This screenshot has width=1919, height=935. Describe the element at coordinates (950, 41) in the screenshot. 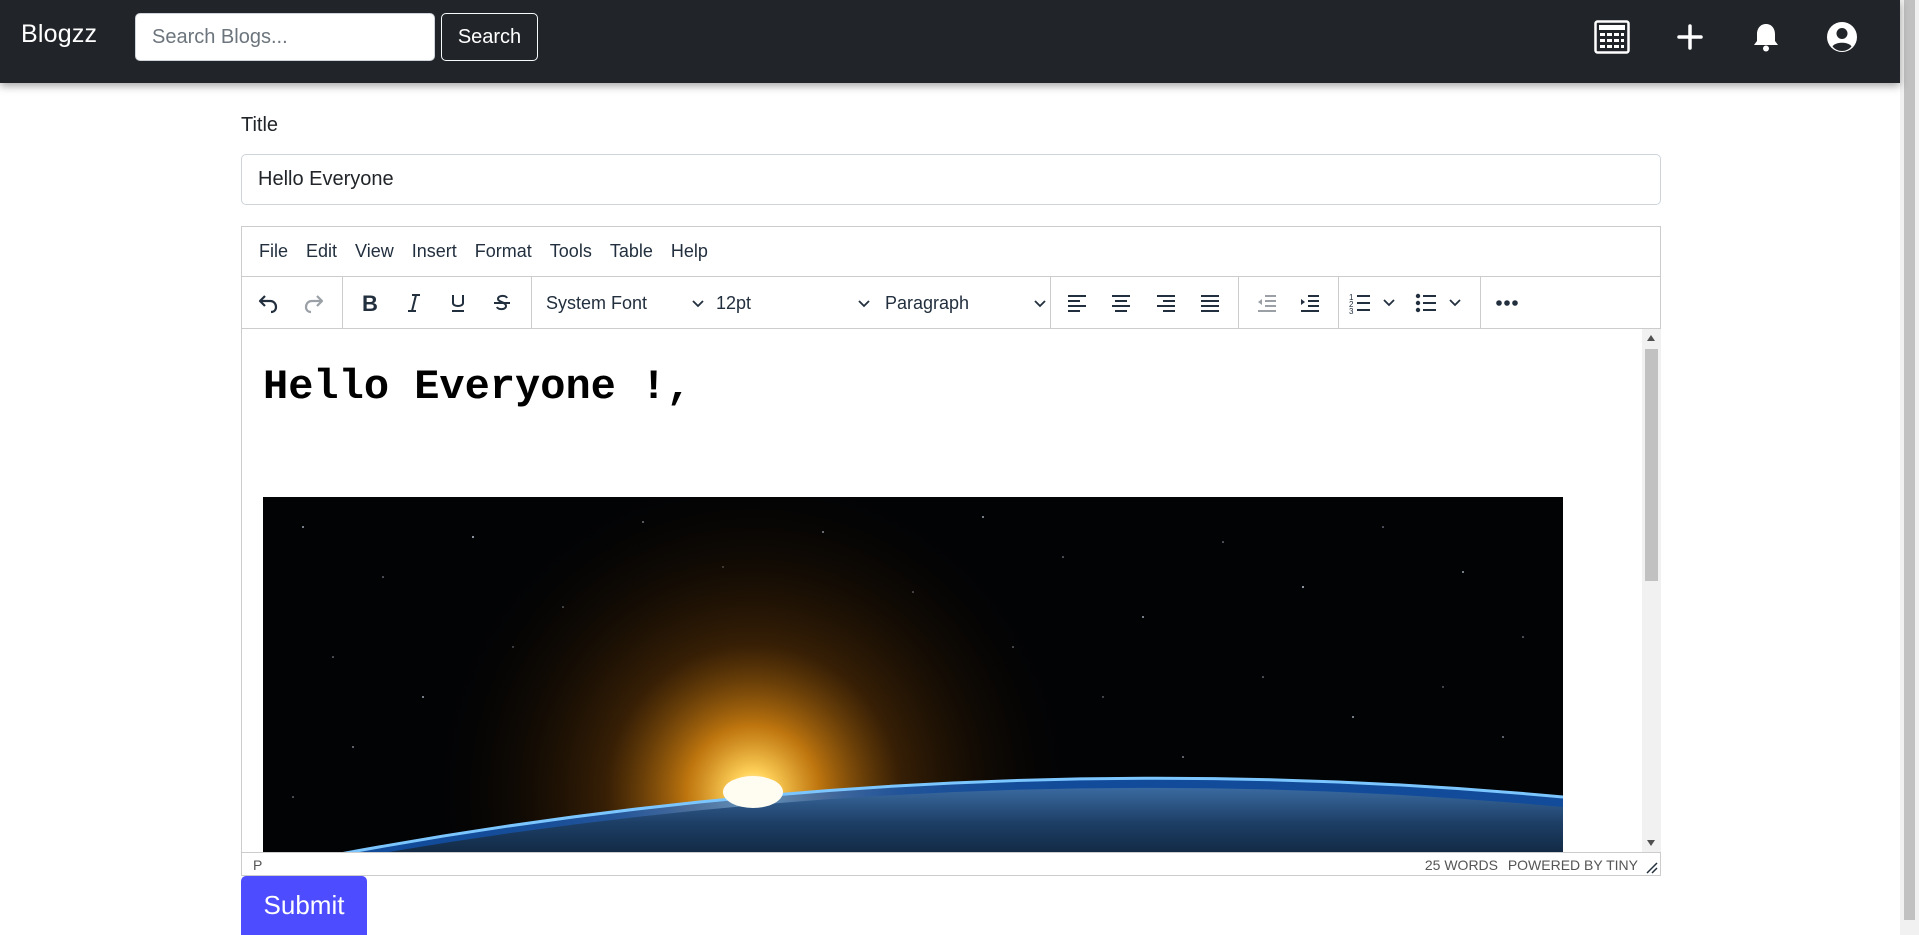

I see `top-navbar: Blogzz Search` at that location.